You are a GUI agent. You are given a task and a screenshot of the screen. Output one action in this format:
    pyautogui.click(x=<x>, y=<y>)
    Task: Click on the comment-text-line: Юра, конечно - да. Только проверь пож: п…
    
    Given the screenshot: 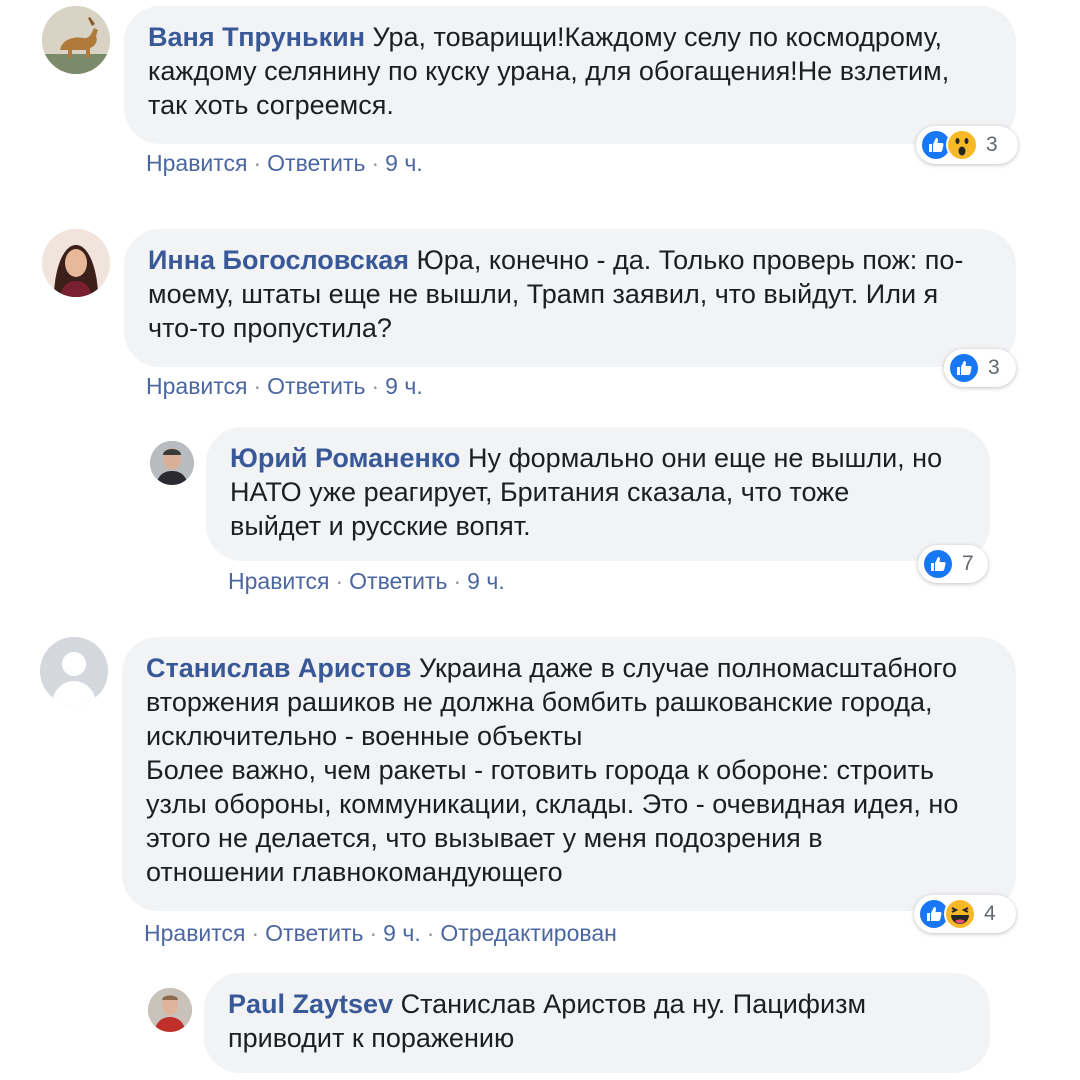 What is the action you would take?
    pyautogui.click(x=690, y=260)
    